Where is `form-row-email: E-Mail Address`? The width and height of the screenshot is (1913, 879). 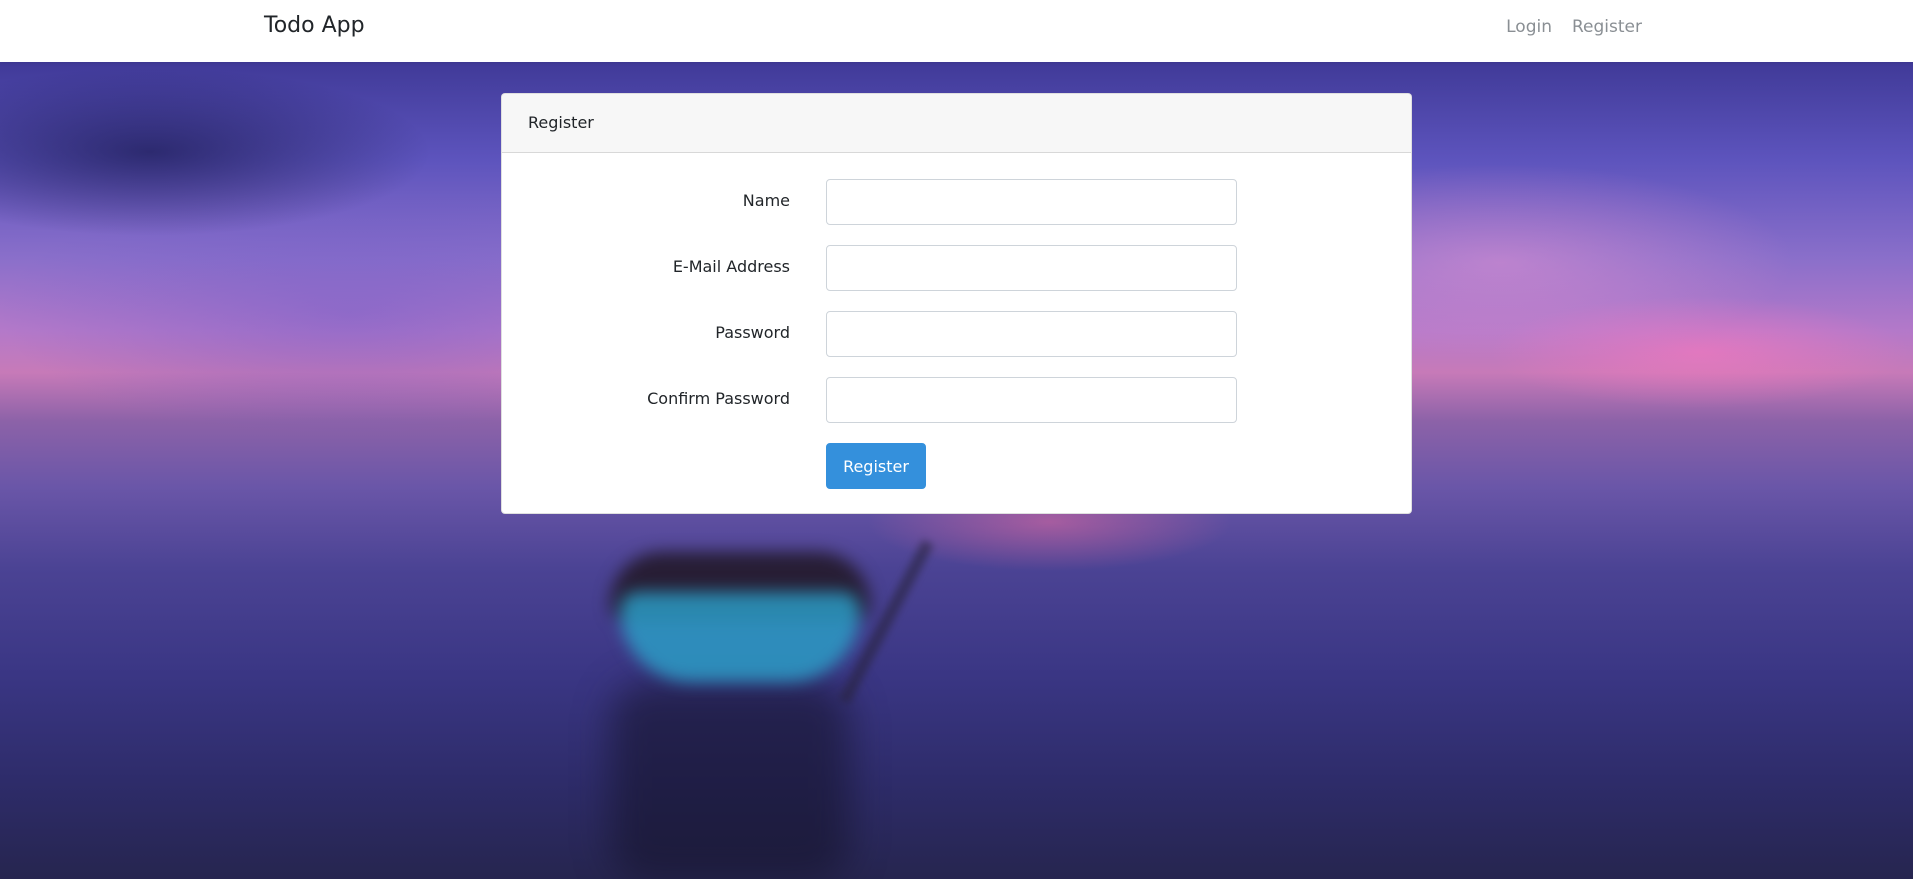 form-row-email: E-Mail Address is located at coordinates (957, 268).